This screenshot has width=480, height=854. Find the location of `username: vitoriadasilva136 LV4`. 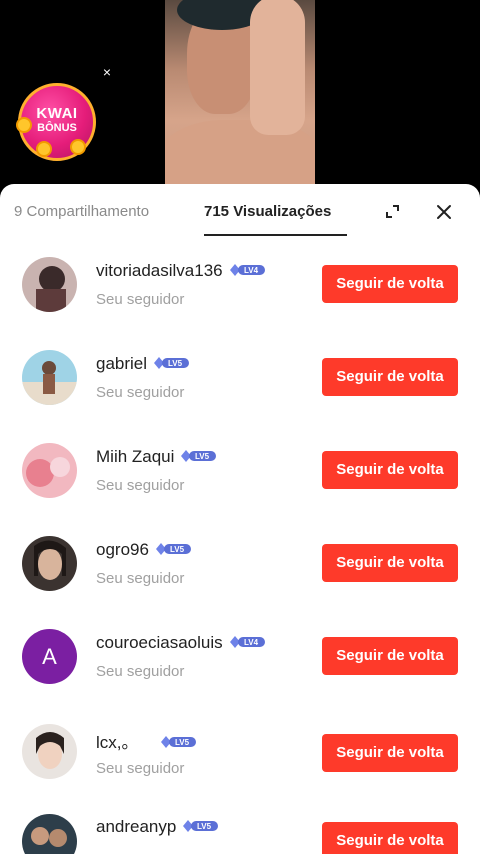

username: vitoriadasilva136 LV4 is located at coordinates (181, 271).